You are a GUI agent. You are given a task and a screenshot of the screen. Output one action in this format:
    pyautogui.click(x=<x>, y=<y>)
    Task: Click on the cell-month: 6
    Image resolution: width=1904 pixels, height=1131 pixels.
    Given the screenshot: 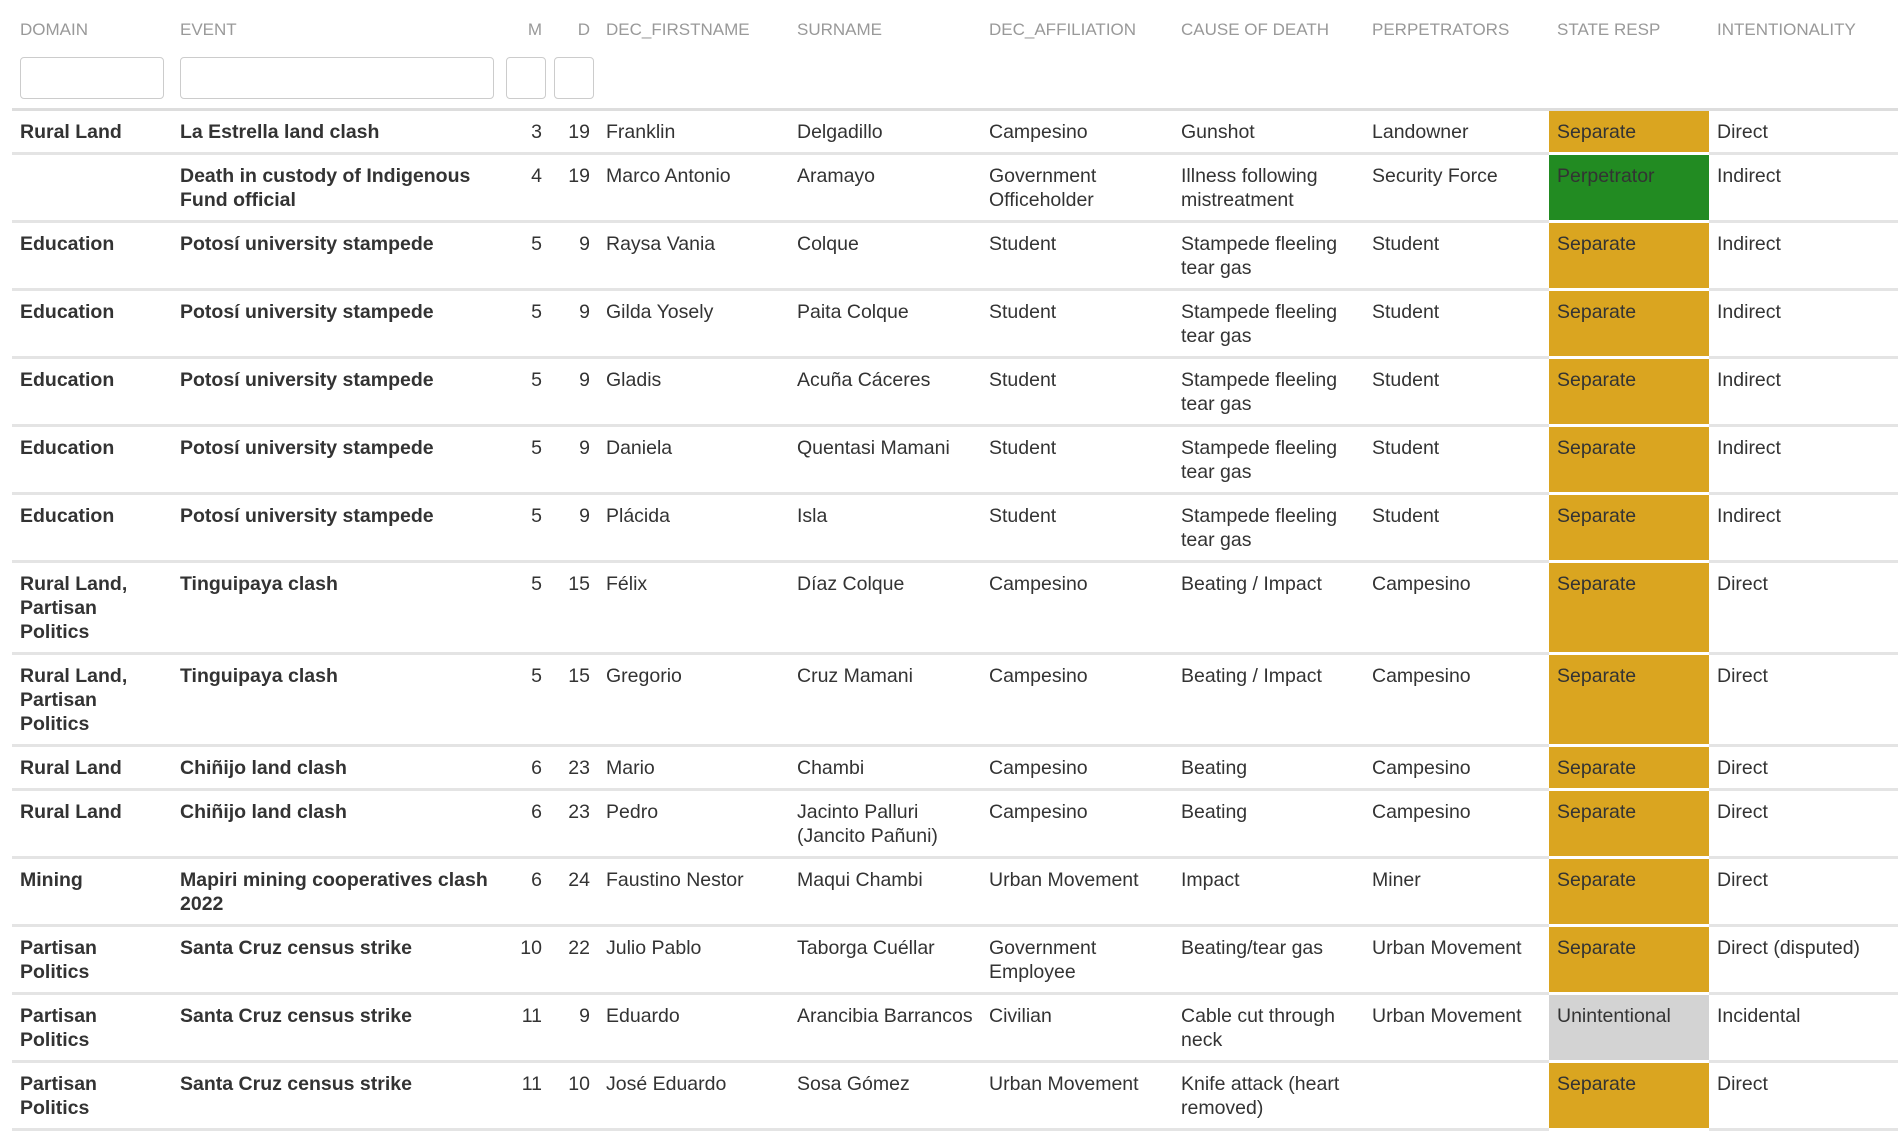 What is the action you would take?
    pyautogui.click(x=526, y=892)
    